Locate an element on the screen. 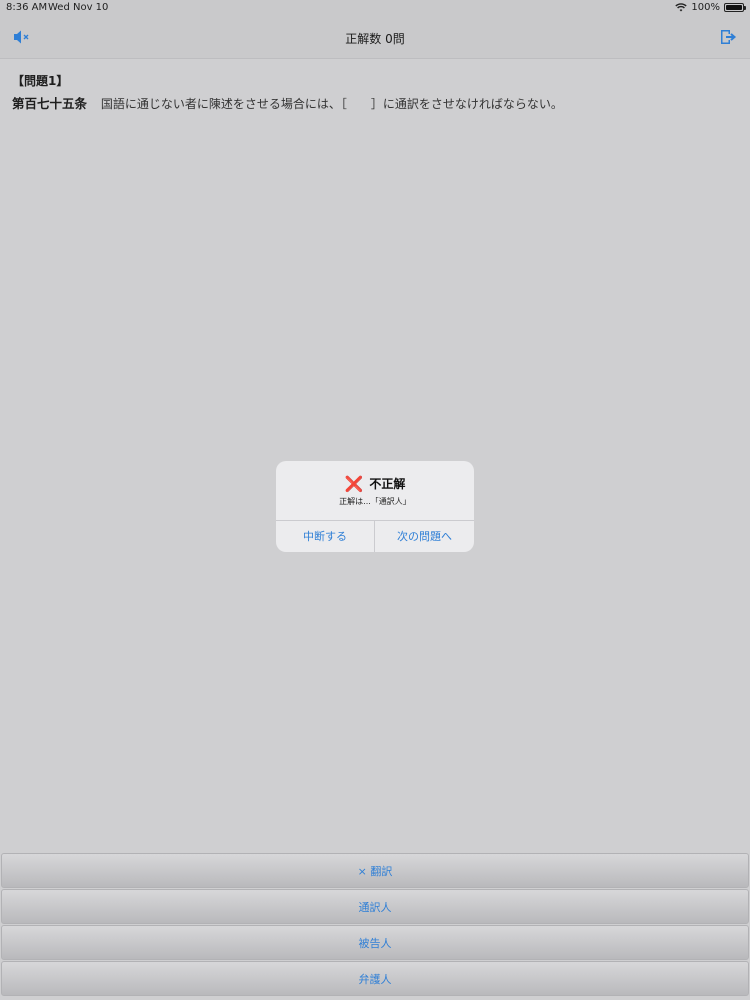 Image resolution: width=750 pixels, height=1000 pixels. battery-percent: 100% is located at coordinates (705, 7).